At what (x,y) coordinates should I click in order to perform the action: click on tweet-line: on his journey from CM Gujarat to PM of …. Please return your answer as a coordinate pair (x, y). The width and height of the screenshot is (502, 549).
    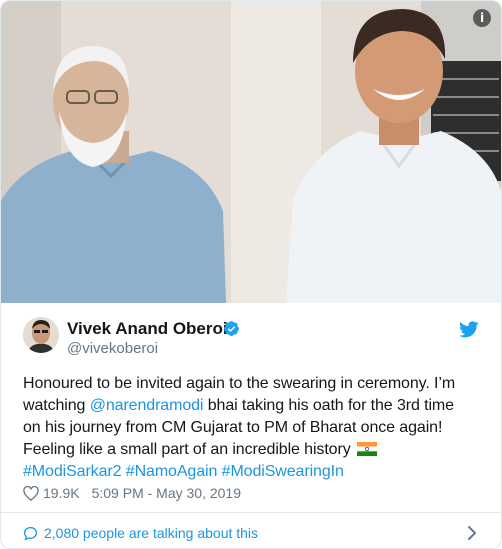
    Looking at the image, I should click on (233, 427).